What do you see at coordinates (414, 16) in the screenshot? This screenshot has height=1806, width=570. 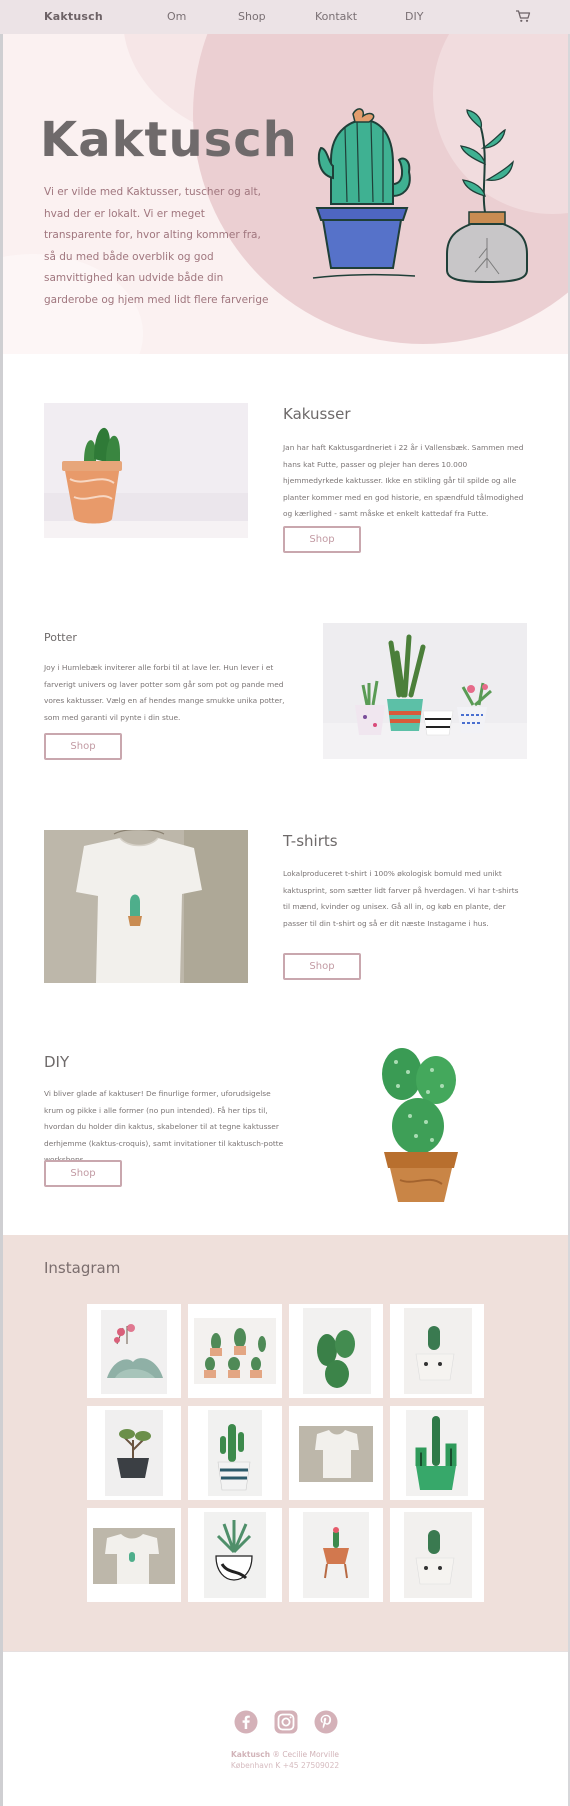 I see `nav-link-diy: DIY` at bounding box center [414, 16].